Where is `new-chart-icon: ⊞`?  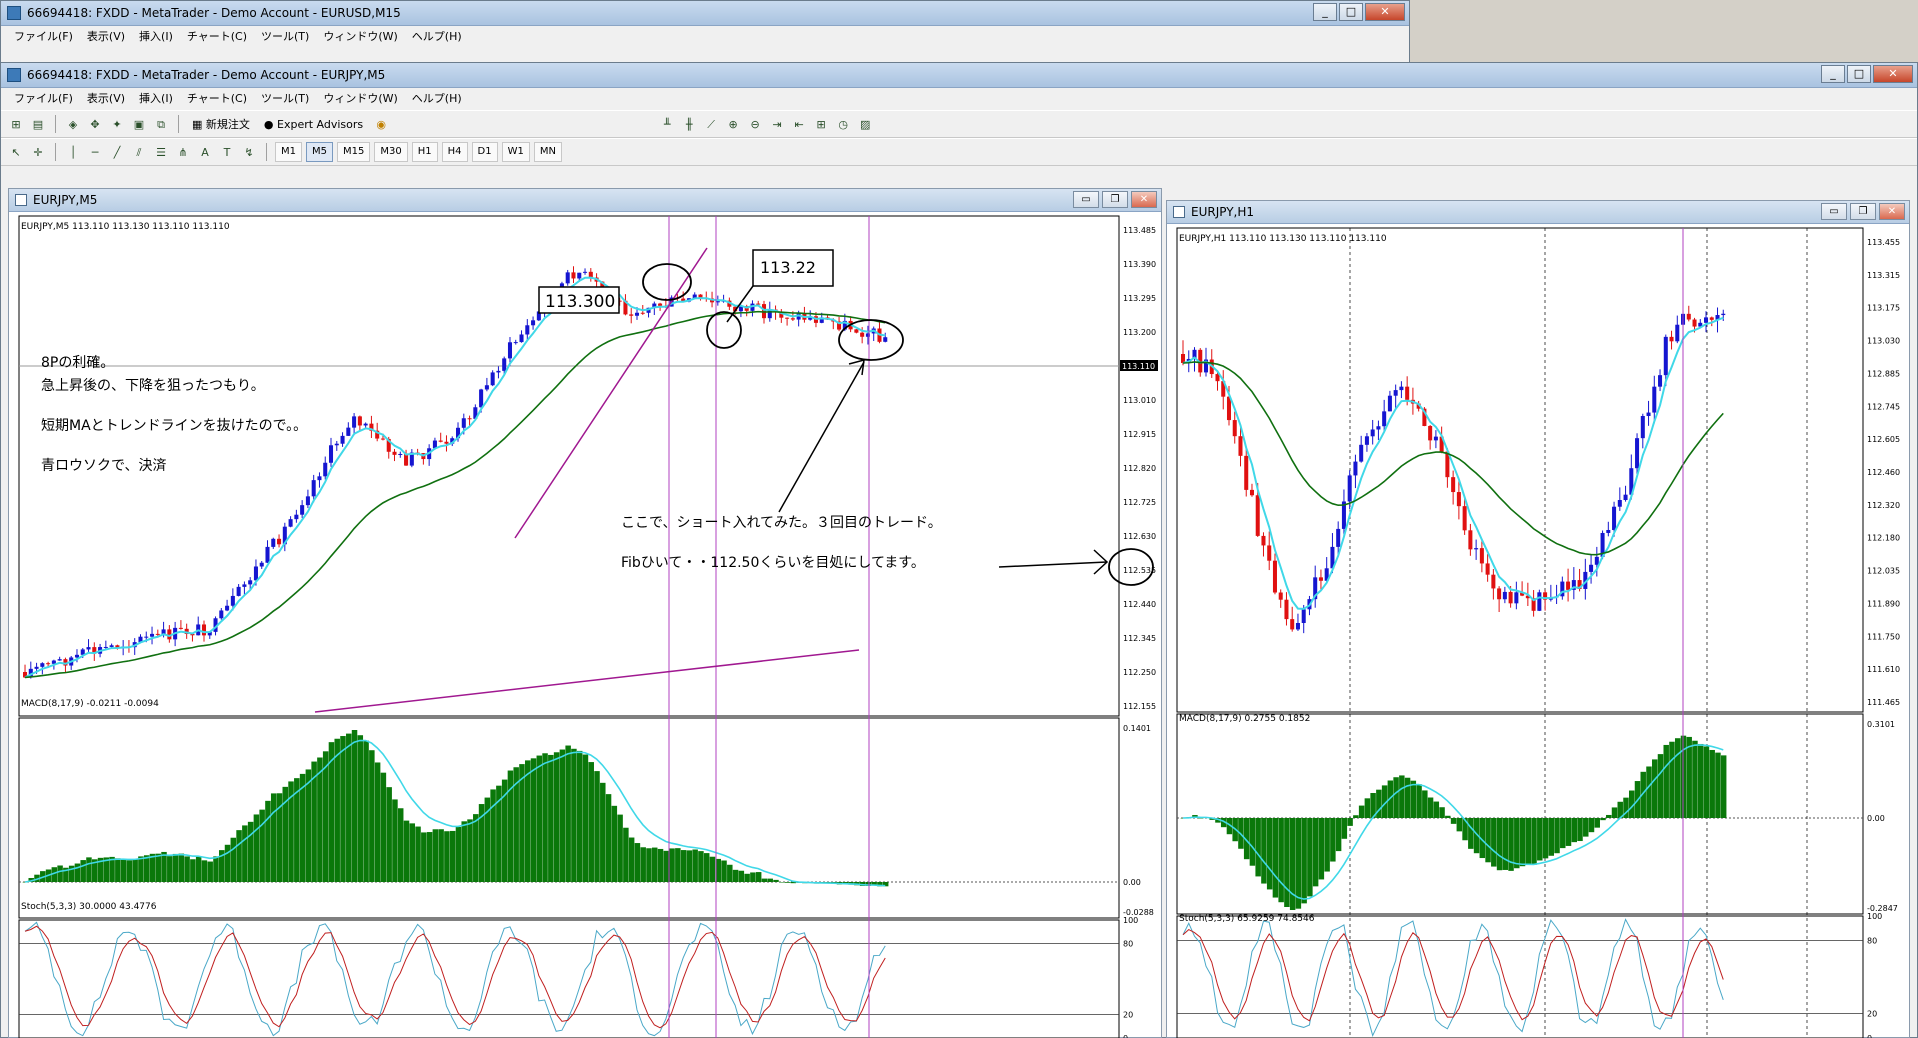
new-chart-icon: ⊞ is located at coordinates (16, 124).